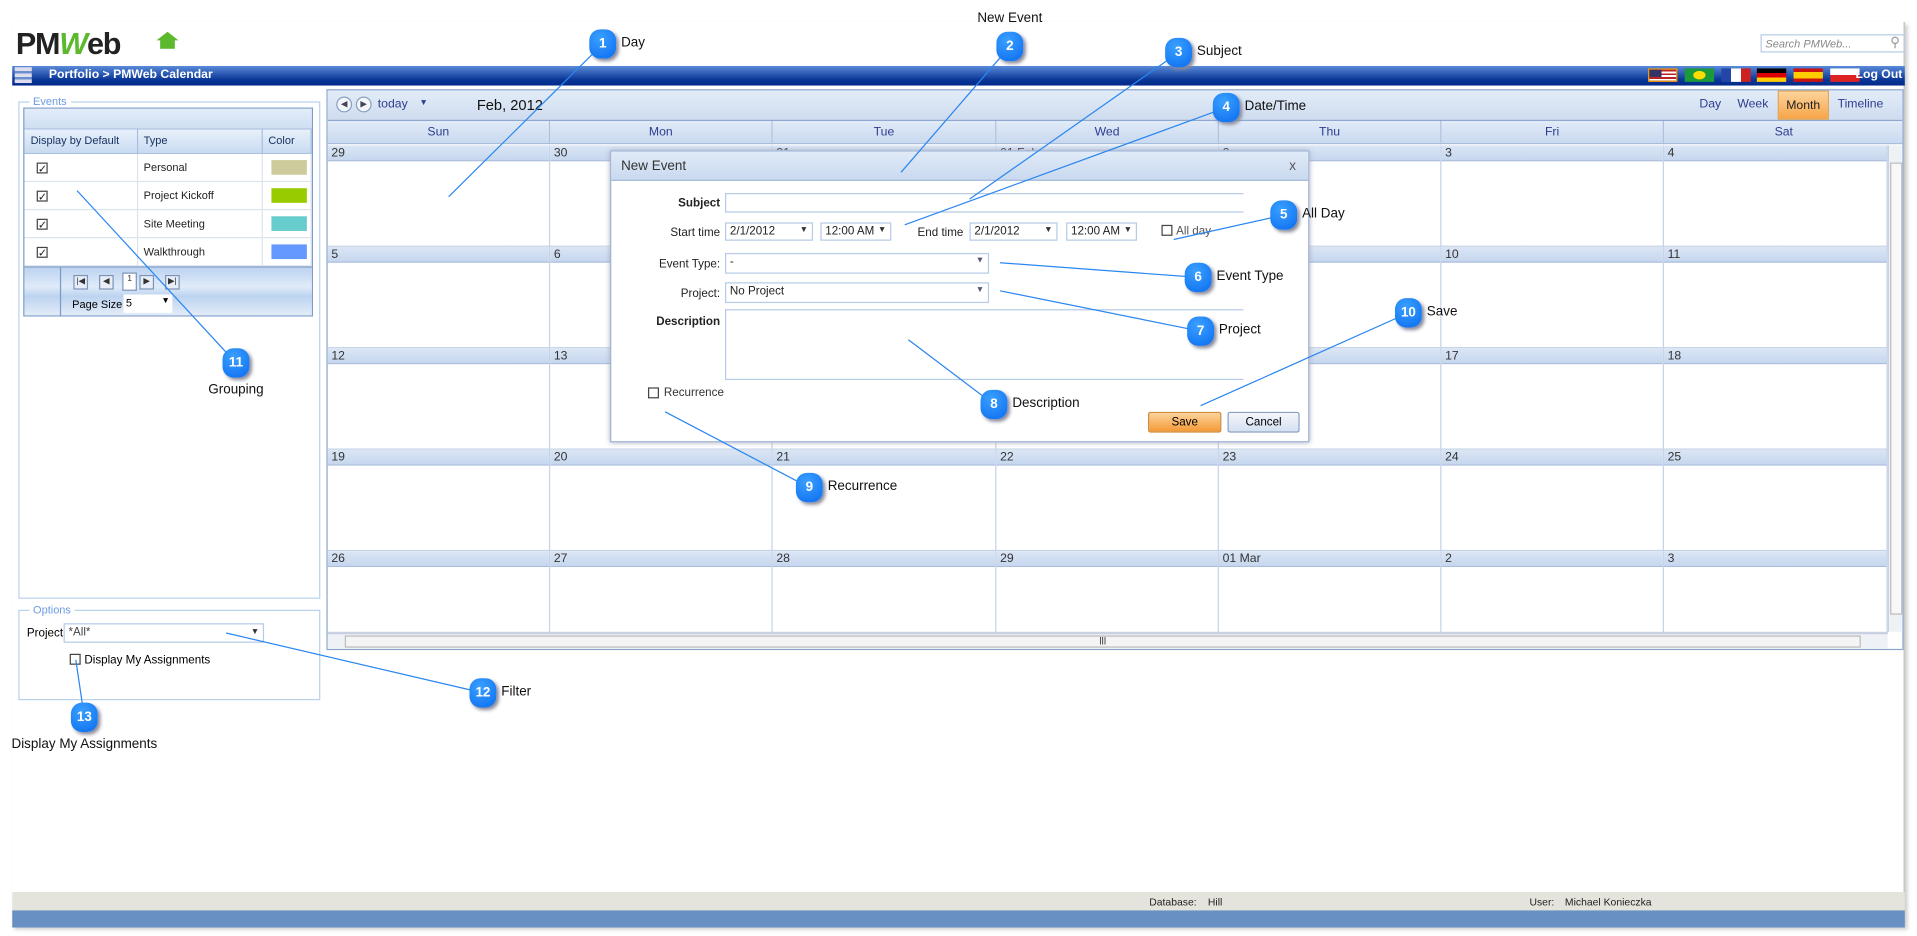 The height and width of the screenshot is (936, 1917). What do you see at coordinates (1107, 500) in the screenshot?
I see `day-cell: 22` at bounding box center [1107, 500].